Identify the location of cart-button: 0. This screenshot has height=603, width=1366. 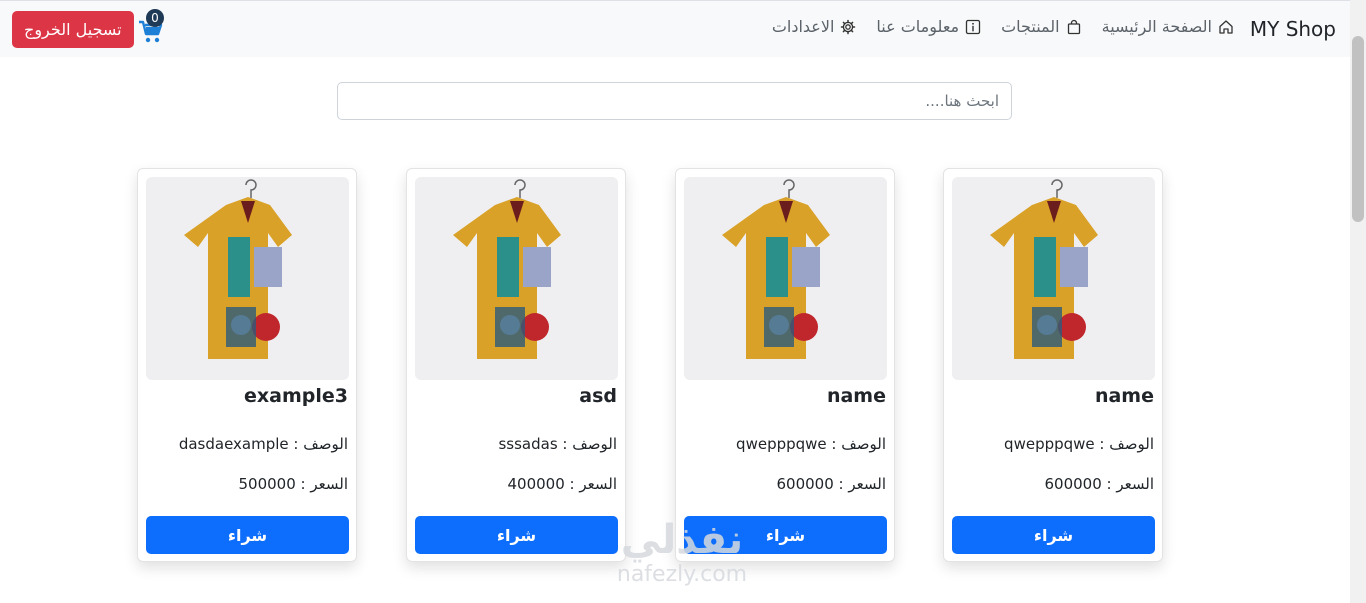
(153, 27).